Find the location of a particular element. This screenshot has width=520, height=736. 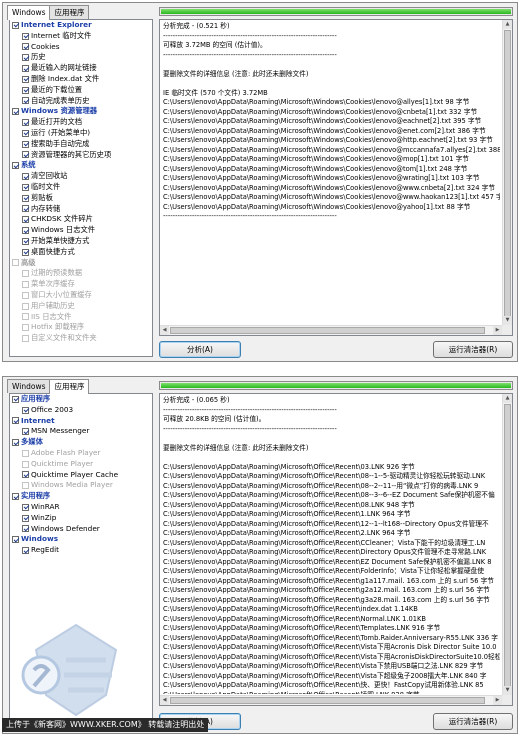

tree-option: 开始菜单快捷方式 is located at coordinates (81, 241).